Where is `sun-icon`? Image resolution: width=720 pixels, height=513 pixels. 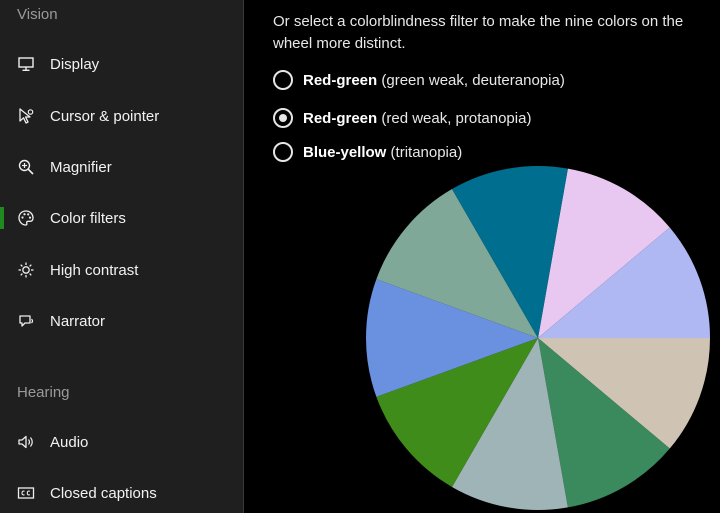
sun-icon is located at coordinates (26, 270).